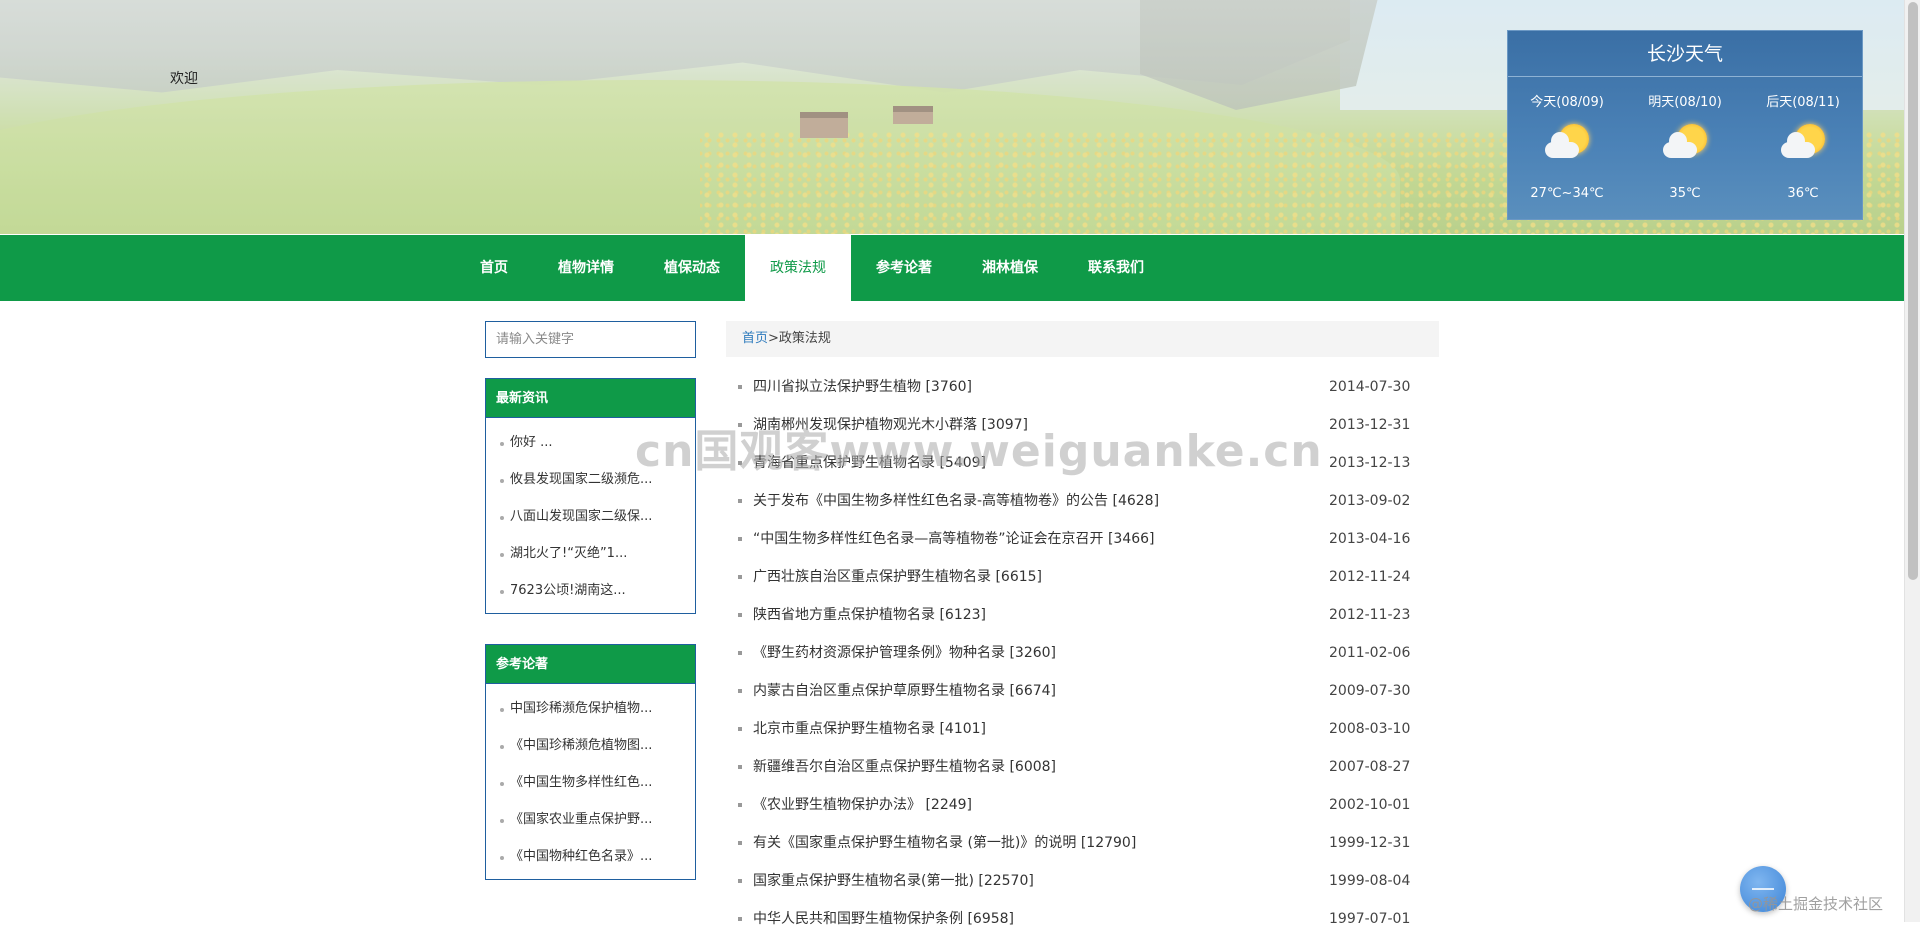  I want to click on news-title-link: 《野生药材资源保护管理条例》物种名录 [3260], so click(904, 653).